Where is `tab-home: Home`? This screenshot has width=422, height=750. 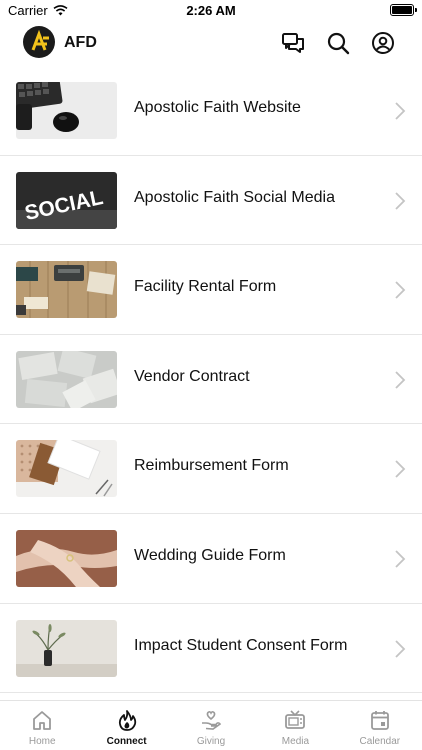
tab-home: Home is located at coordinates (42, 725).